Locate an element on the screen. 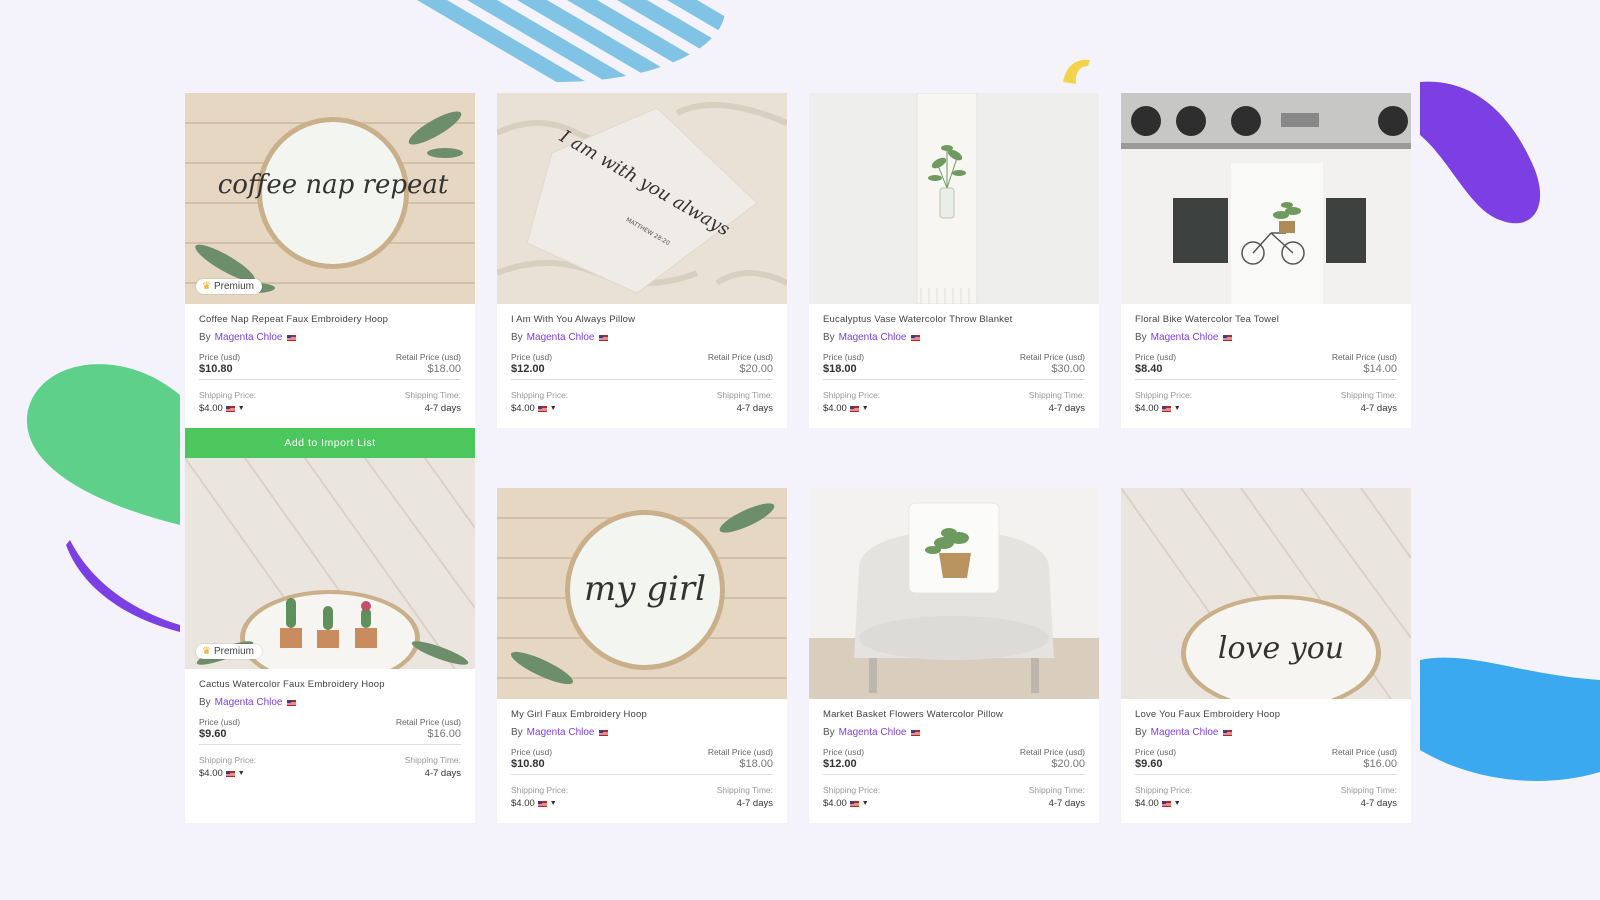  product-image: I am with you always MATTHEW 28:20 is located at coordinates (642, 198).